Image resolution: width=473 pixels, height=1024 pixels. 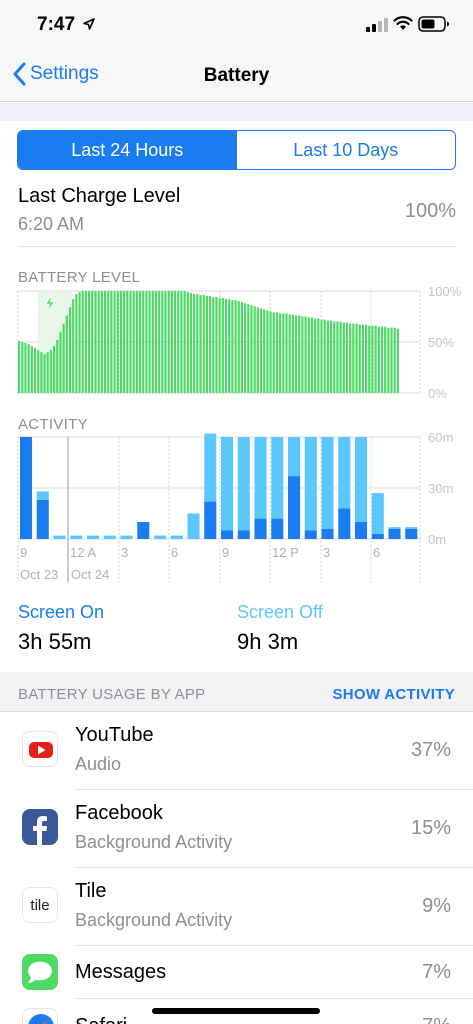 What do you see at coordinates (430, 211) in the screenshot?
I see `last-charge-value: 100%` at bounding box center [430, 211].